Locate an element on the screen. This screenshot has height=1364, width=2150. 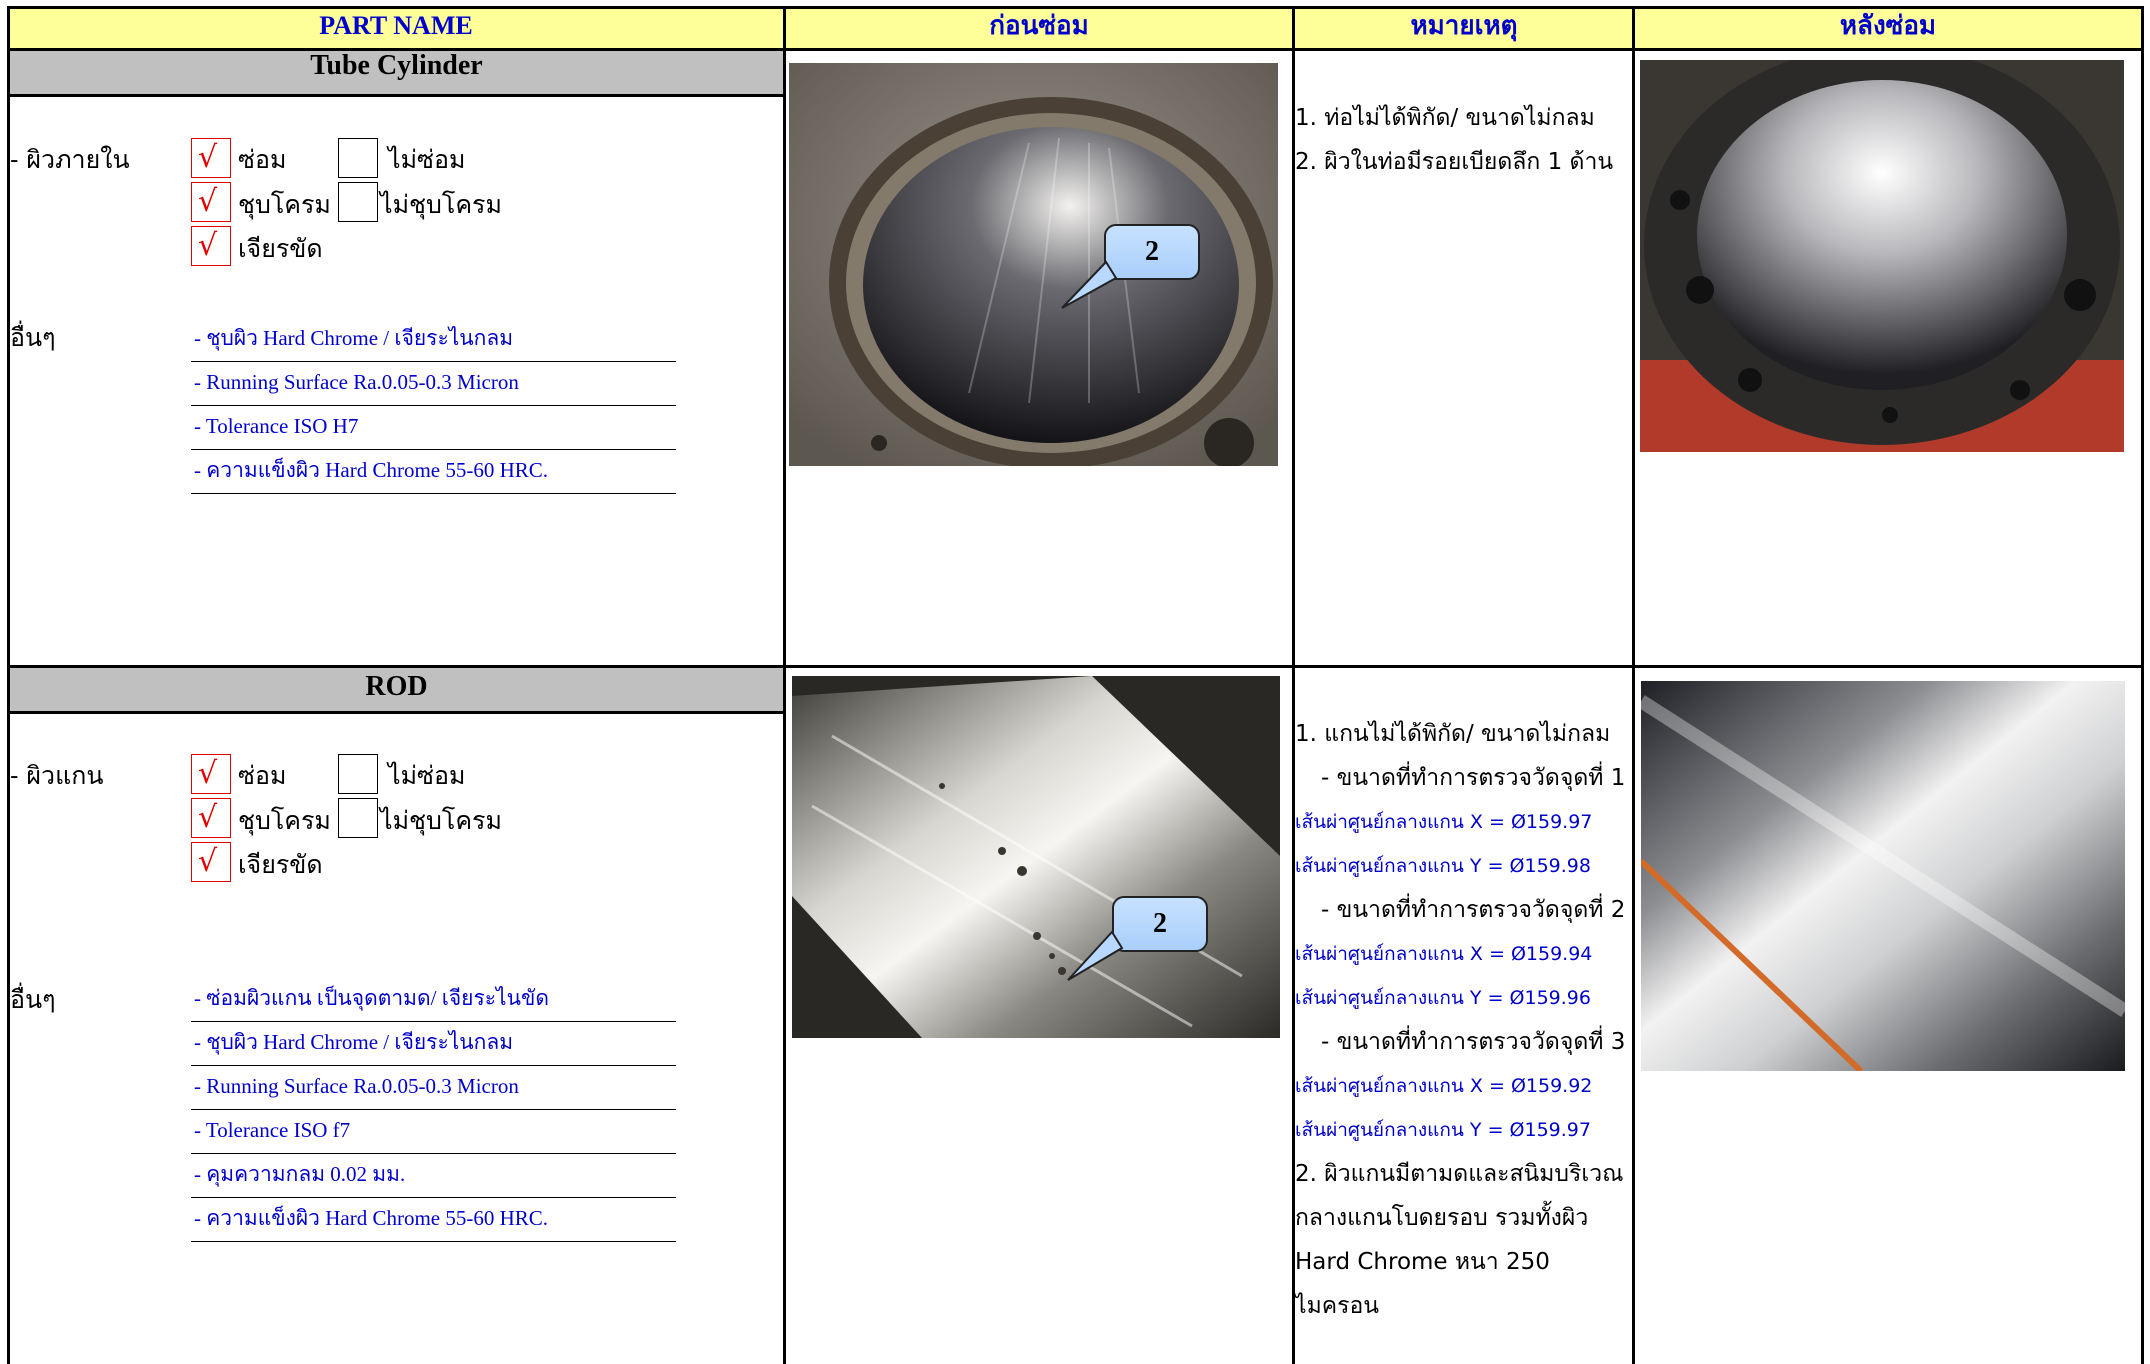
remark-line: 2. ผิวในท่อมีรอยเบียดลึก 1 ด้าน is located at coordinates (1454, 162).